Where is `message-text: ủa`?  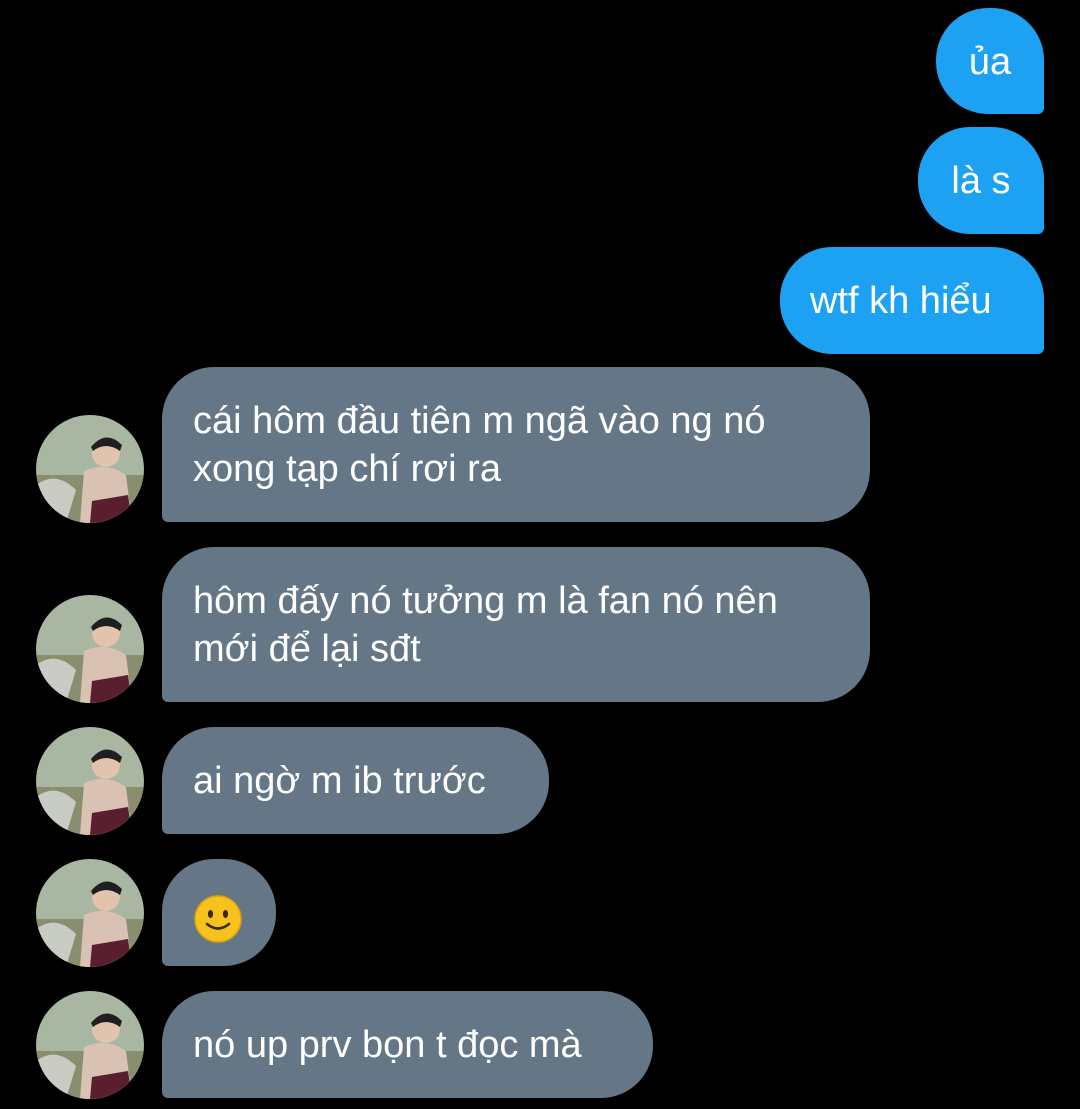 message-text: ủa is located at coordinates (990, 62).